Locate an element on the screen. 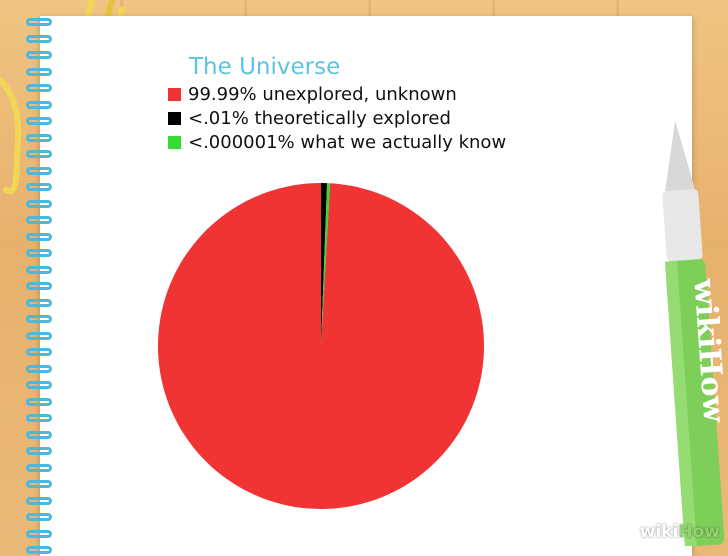 Image resolution: width=728 pixels, height=556 pixels. legend-item-unexplored: 99.99% unexplored, unknown is located at coordinates (337, 94).